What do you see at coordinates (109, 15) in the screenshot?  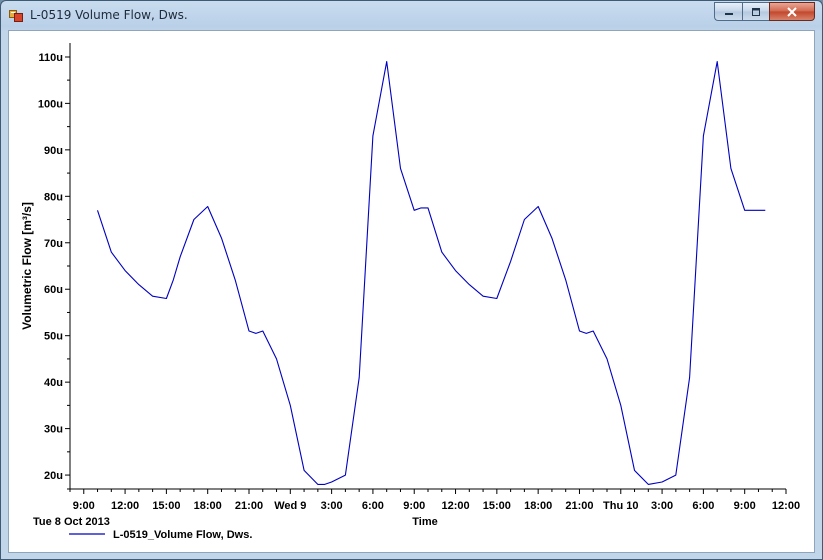 I see `window-title: L-0519 Volume Flow, Dws.` at bounding box center [109, 15].